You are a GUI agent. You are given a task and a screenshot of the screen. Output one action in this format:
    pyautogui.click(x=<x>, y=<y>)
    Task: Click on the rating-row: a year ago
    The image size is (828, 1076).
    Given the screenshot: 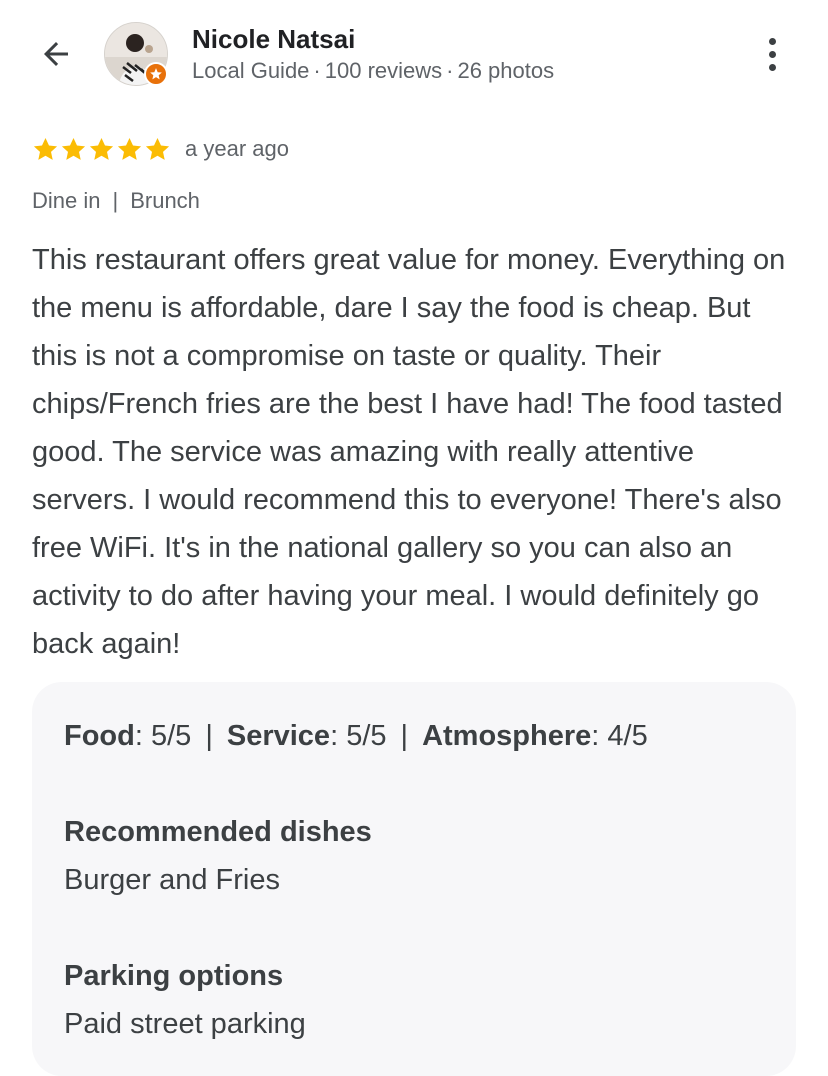 What is the action you would take?
    pyautogui.click(x=160, y=149)
    